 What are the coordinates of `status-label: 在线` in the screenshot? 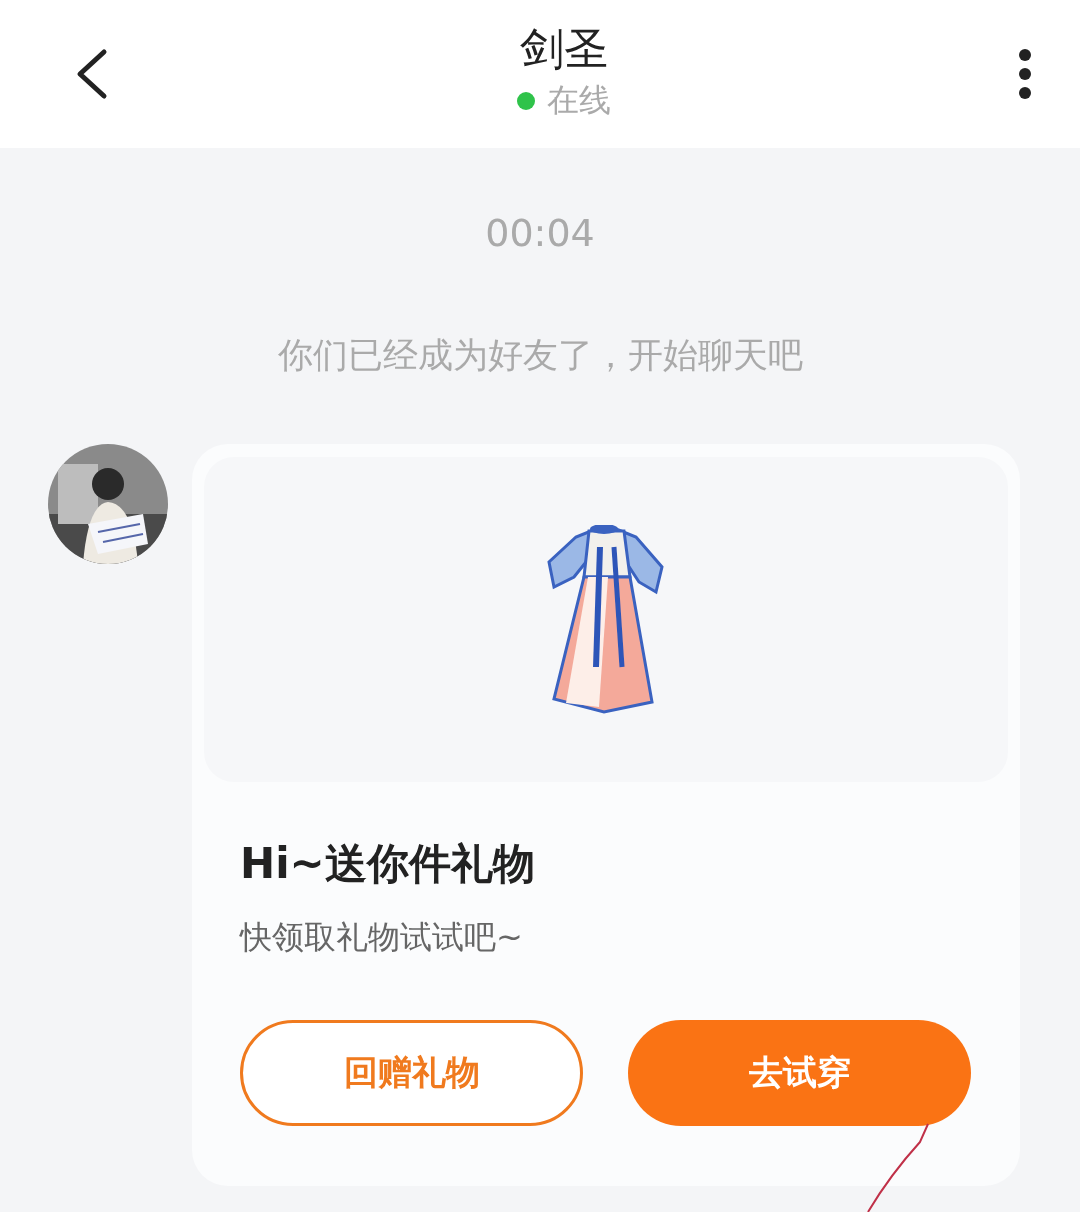 It's located at (579, 101).